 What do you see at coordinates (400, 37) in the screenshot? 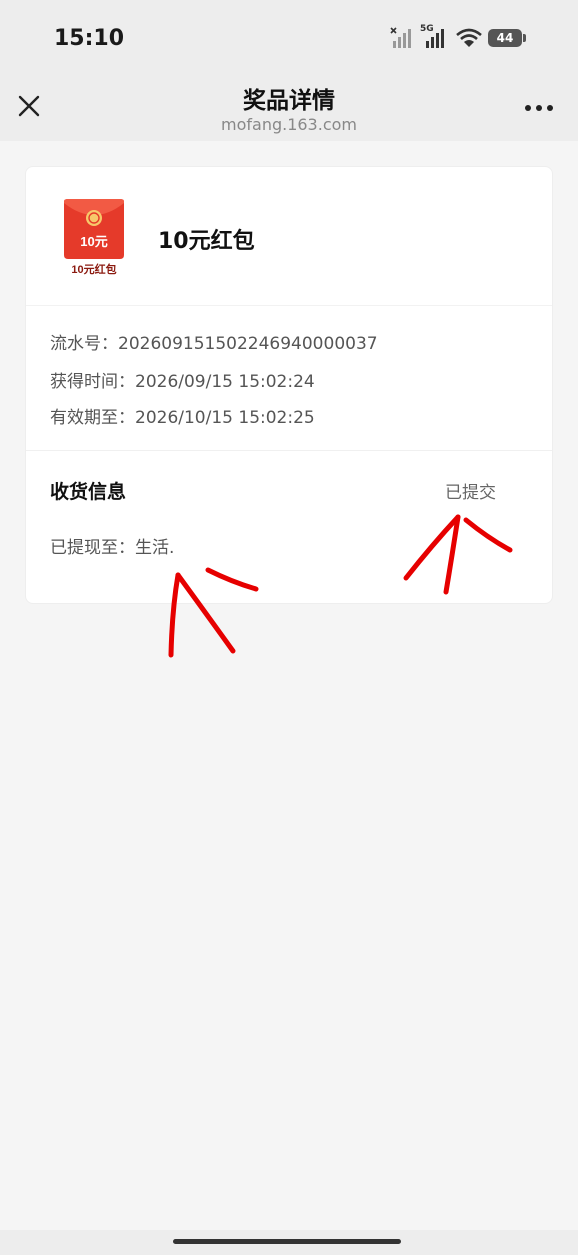
I see `signal-icon` at bounding box center [400, 37].